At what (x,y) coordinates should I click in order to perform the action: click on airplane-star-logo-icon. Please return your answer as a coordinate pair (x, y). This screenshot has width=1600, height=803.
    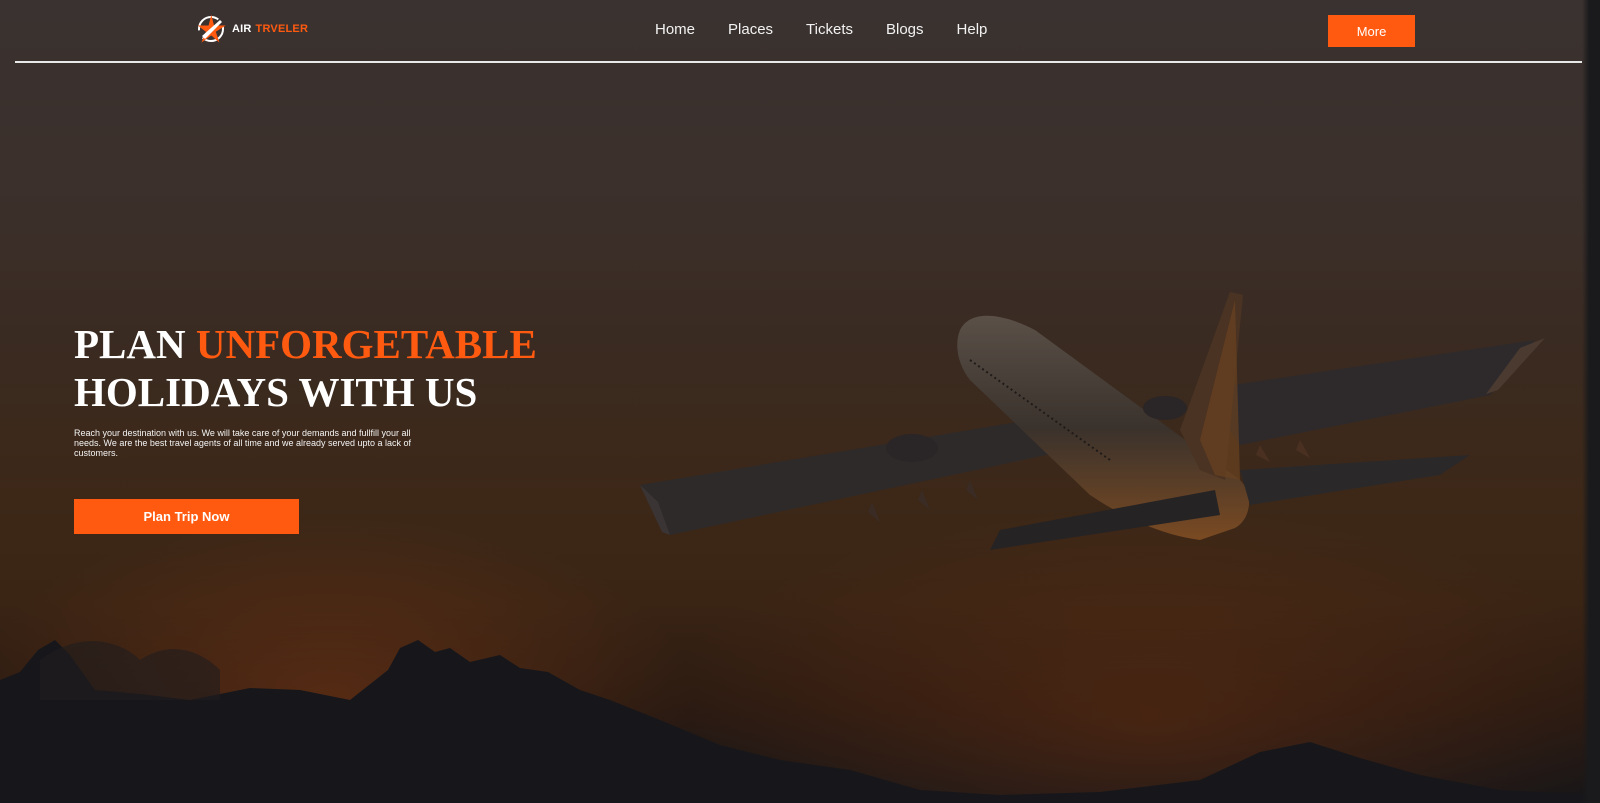
    Looking at the image, I should click on (211, 28).